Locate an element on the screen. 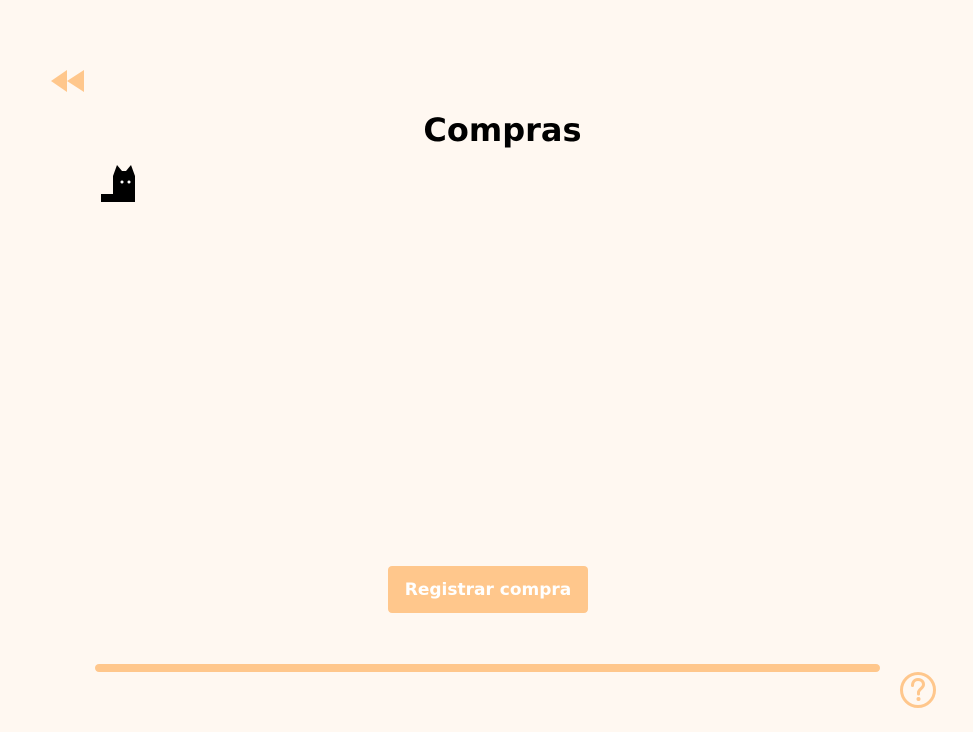 The height and width of the screenshot is (732, 973). back-button is located at coordinates (68, 81).